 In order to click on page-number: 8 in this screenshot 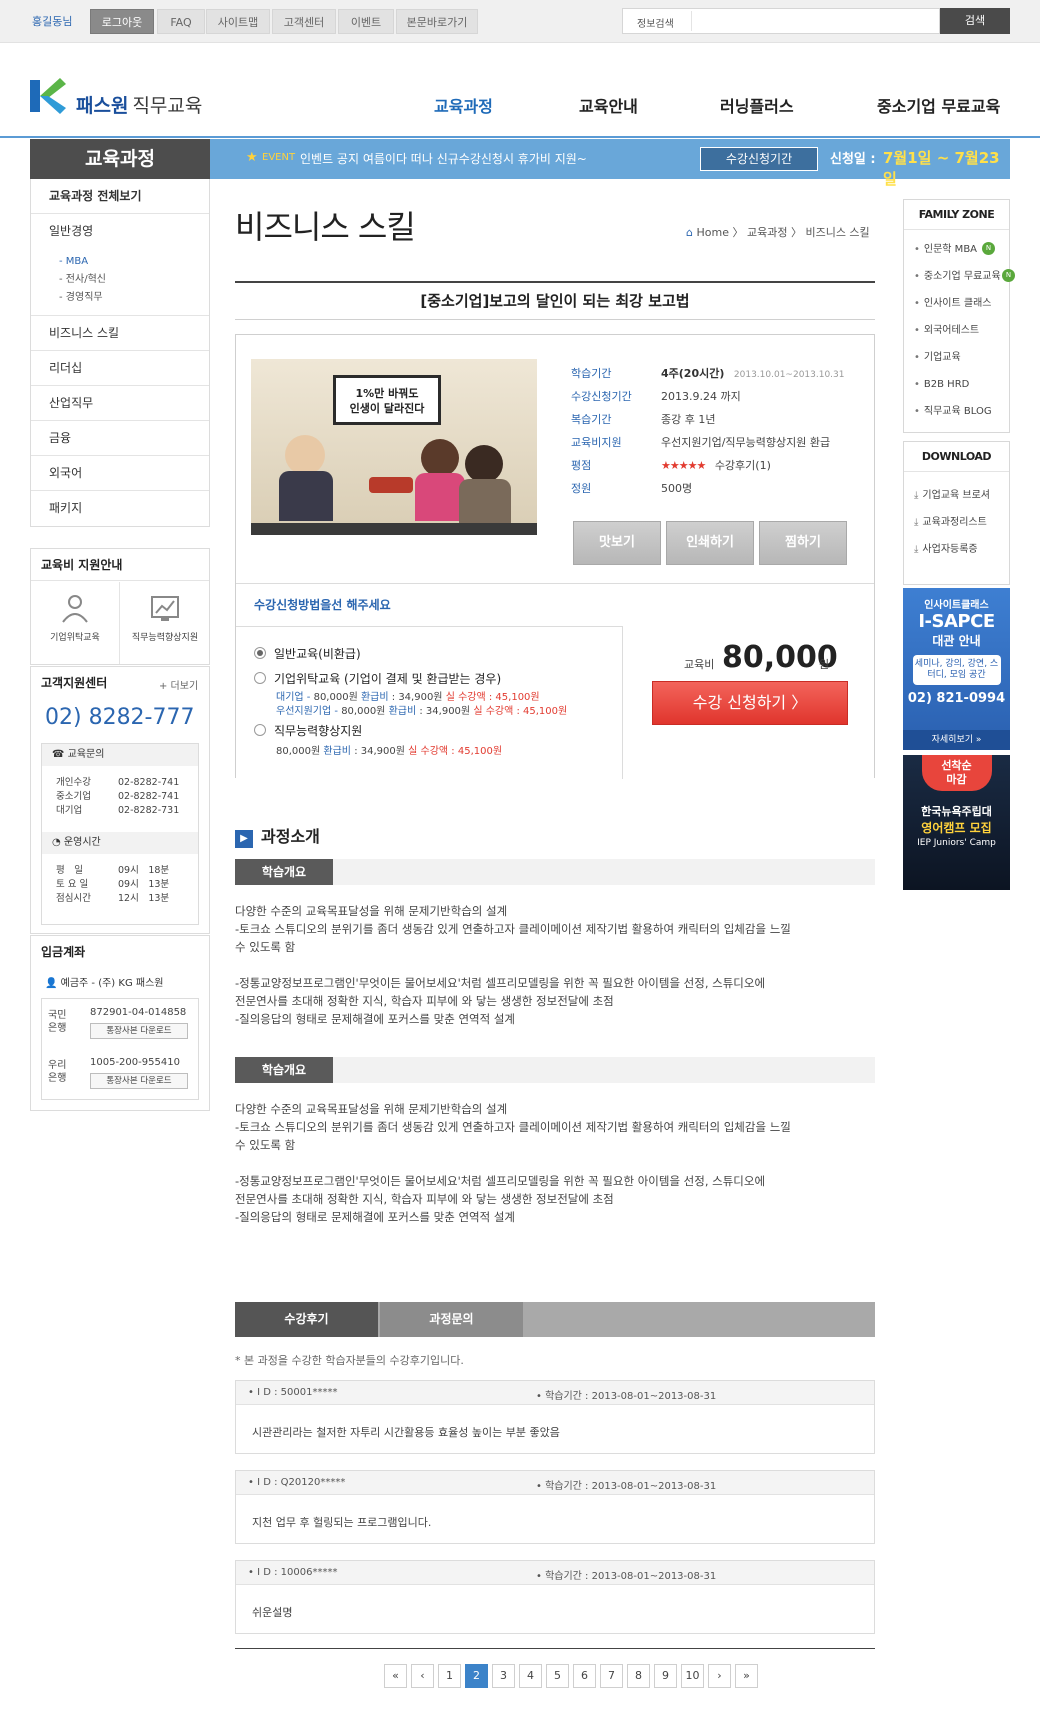, I will do `click(638, 1676)`.